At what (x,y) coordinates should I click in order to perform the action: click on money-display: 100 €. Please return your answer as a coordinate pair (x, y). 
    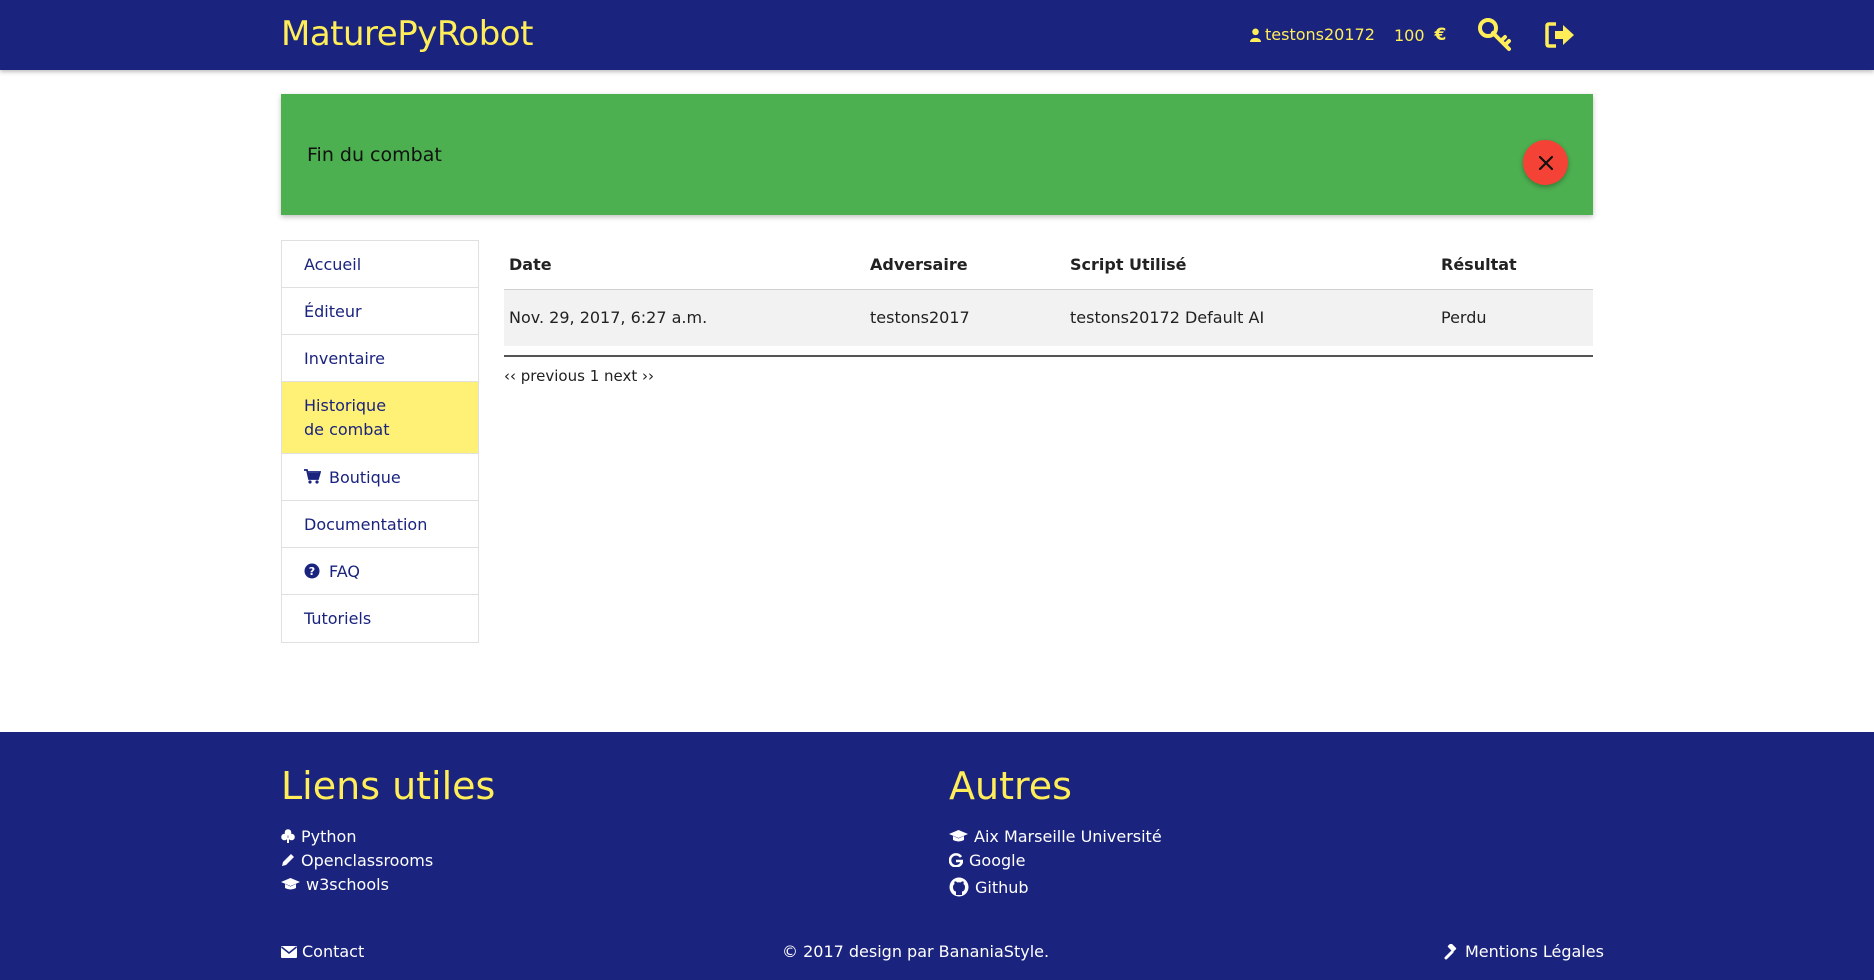
    Looking at the image, I should click on (1420, 35).